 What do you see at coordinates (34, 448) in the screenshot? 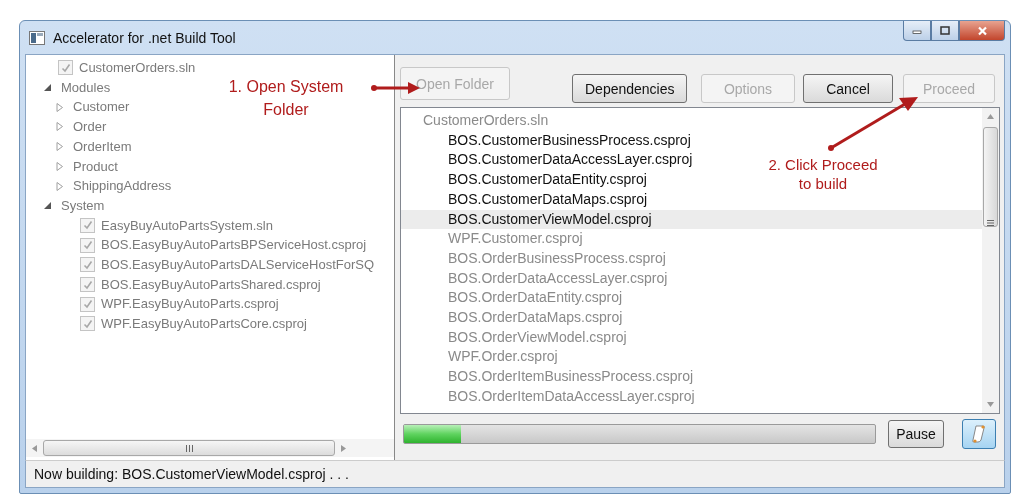
I see `scroll-left-icon` at bounding box center [34, 448].